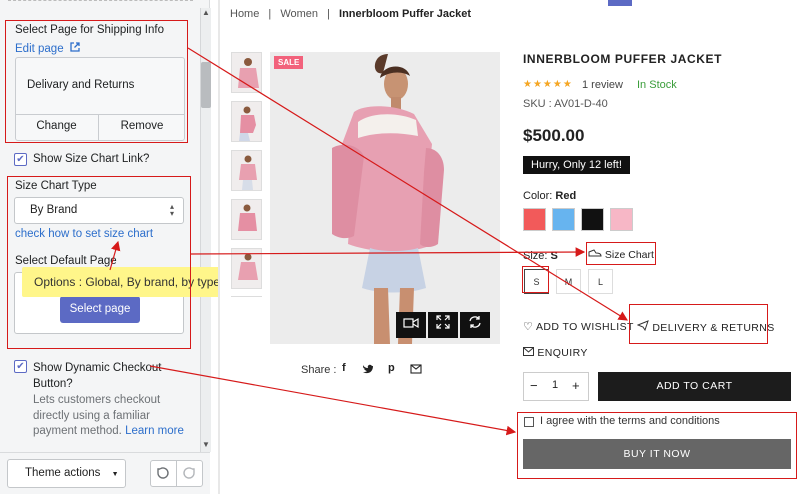 The image size is (800, 494). I want to click on arrow-tooltip-to-select, so click(115, 255).